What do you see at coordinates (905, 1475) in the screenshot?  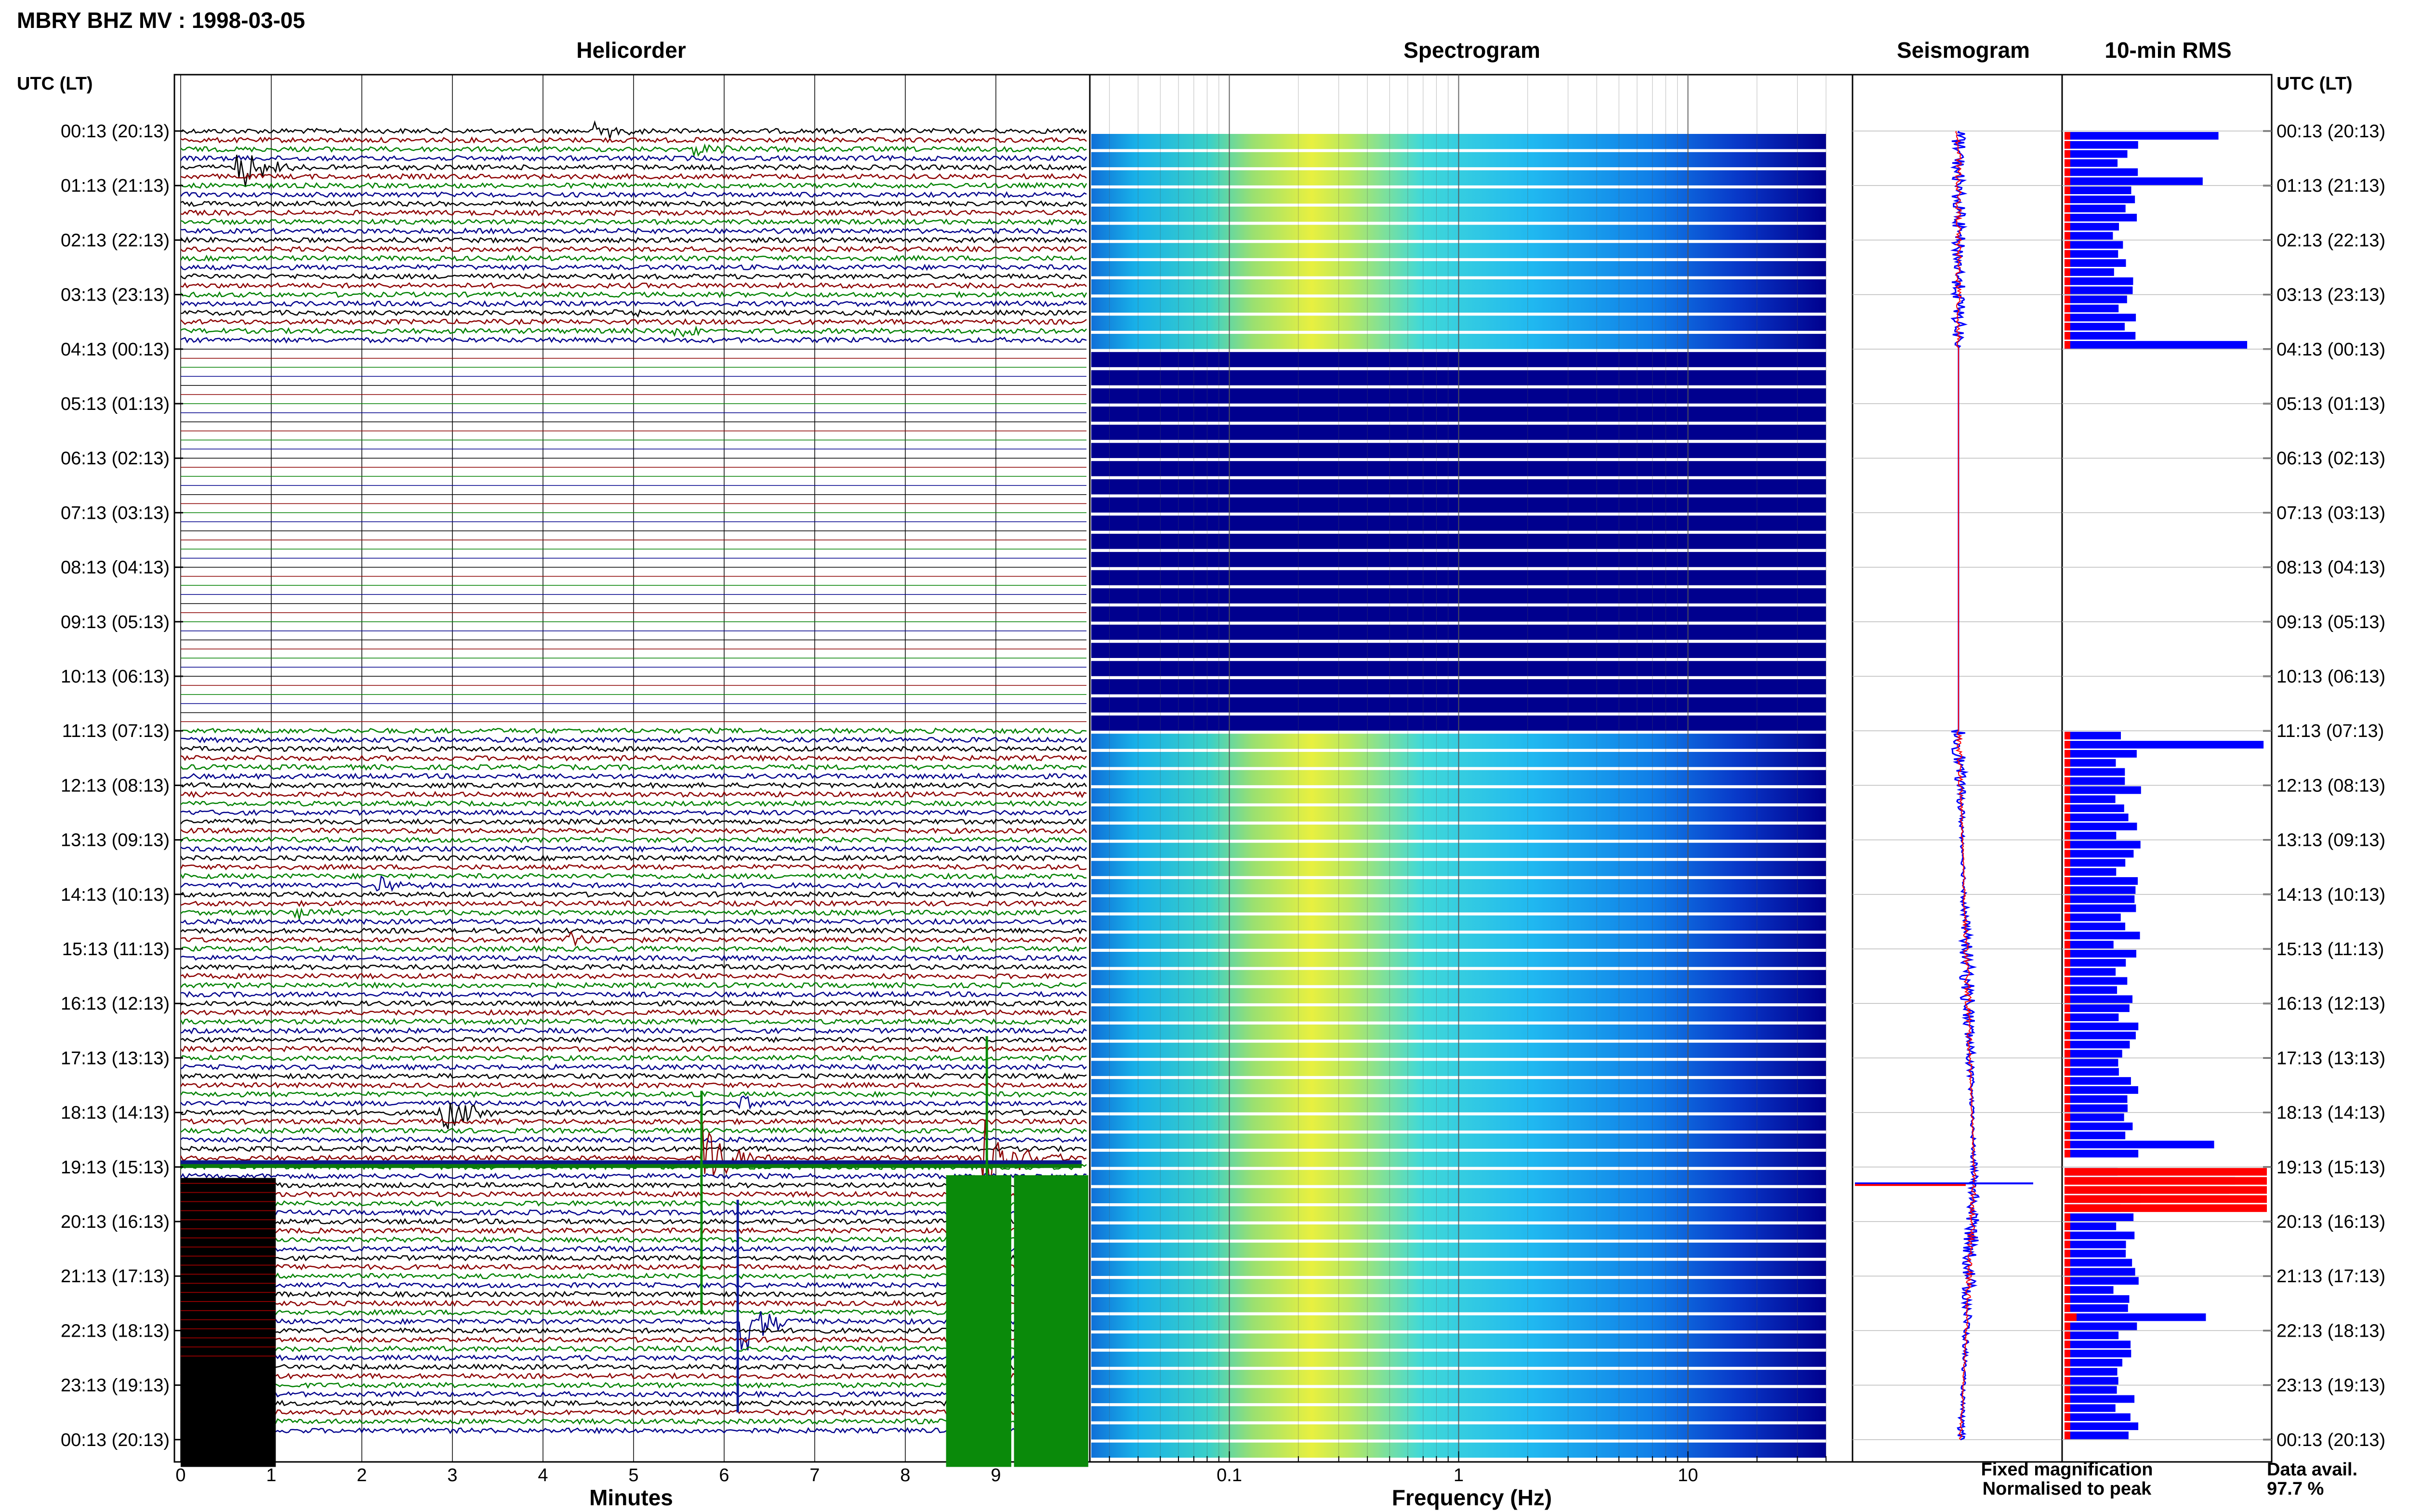 I see `minutes-tick-label: 8` at bounding box center [905, 1475].